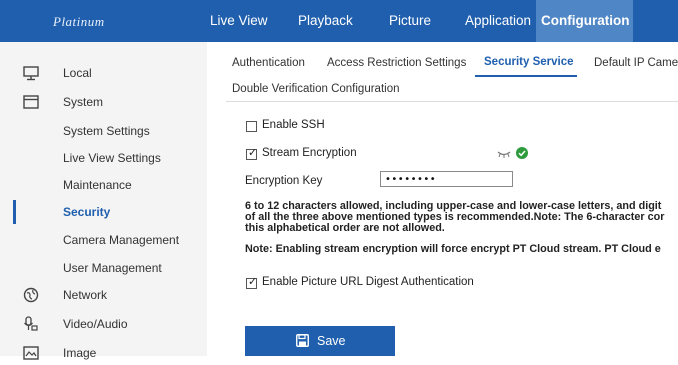 Image resolution: width=678 pixels, height=365 pixels. What do you see at coordinates (251, 126) in the screenshot?
I see `enable-ssh-checkbox` at bounding box center [251, 126].